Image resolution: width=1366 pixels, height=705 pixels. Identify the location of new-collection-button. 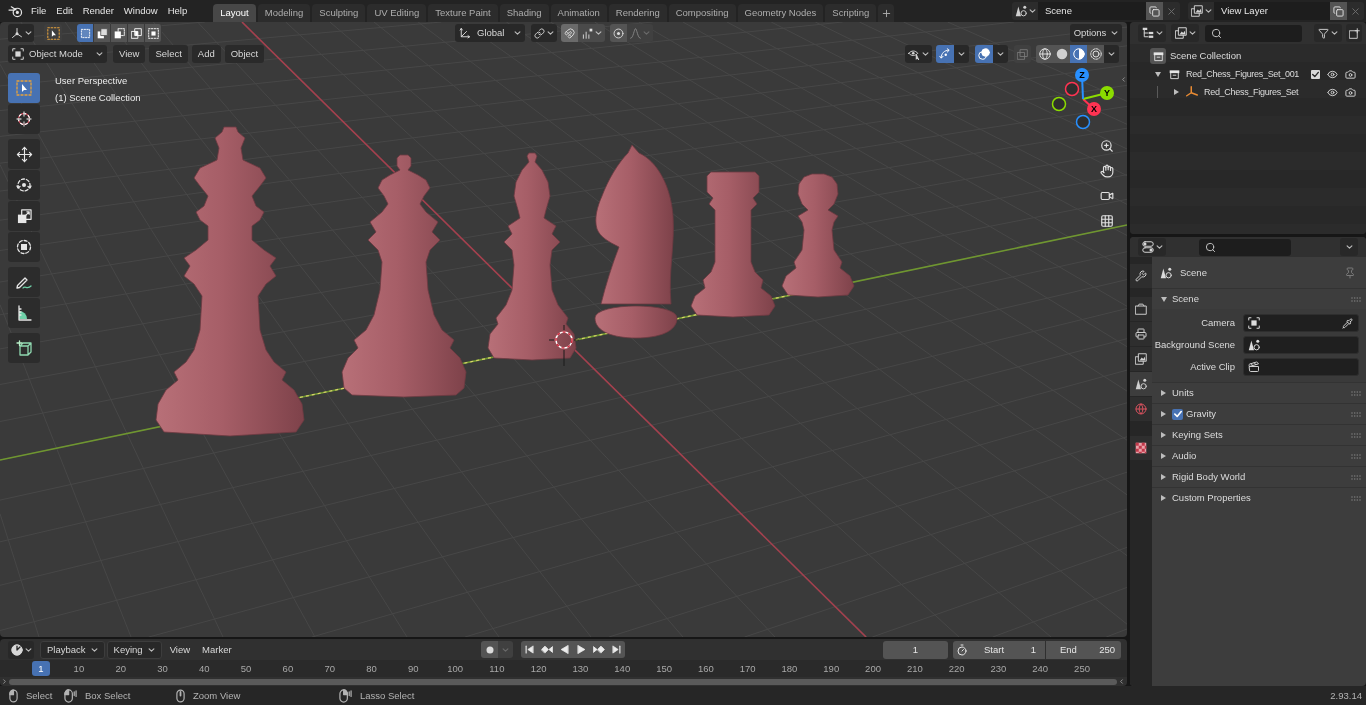
(1354, 33).